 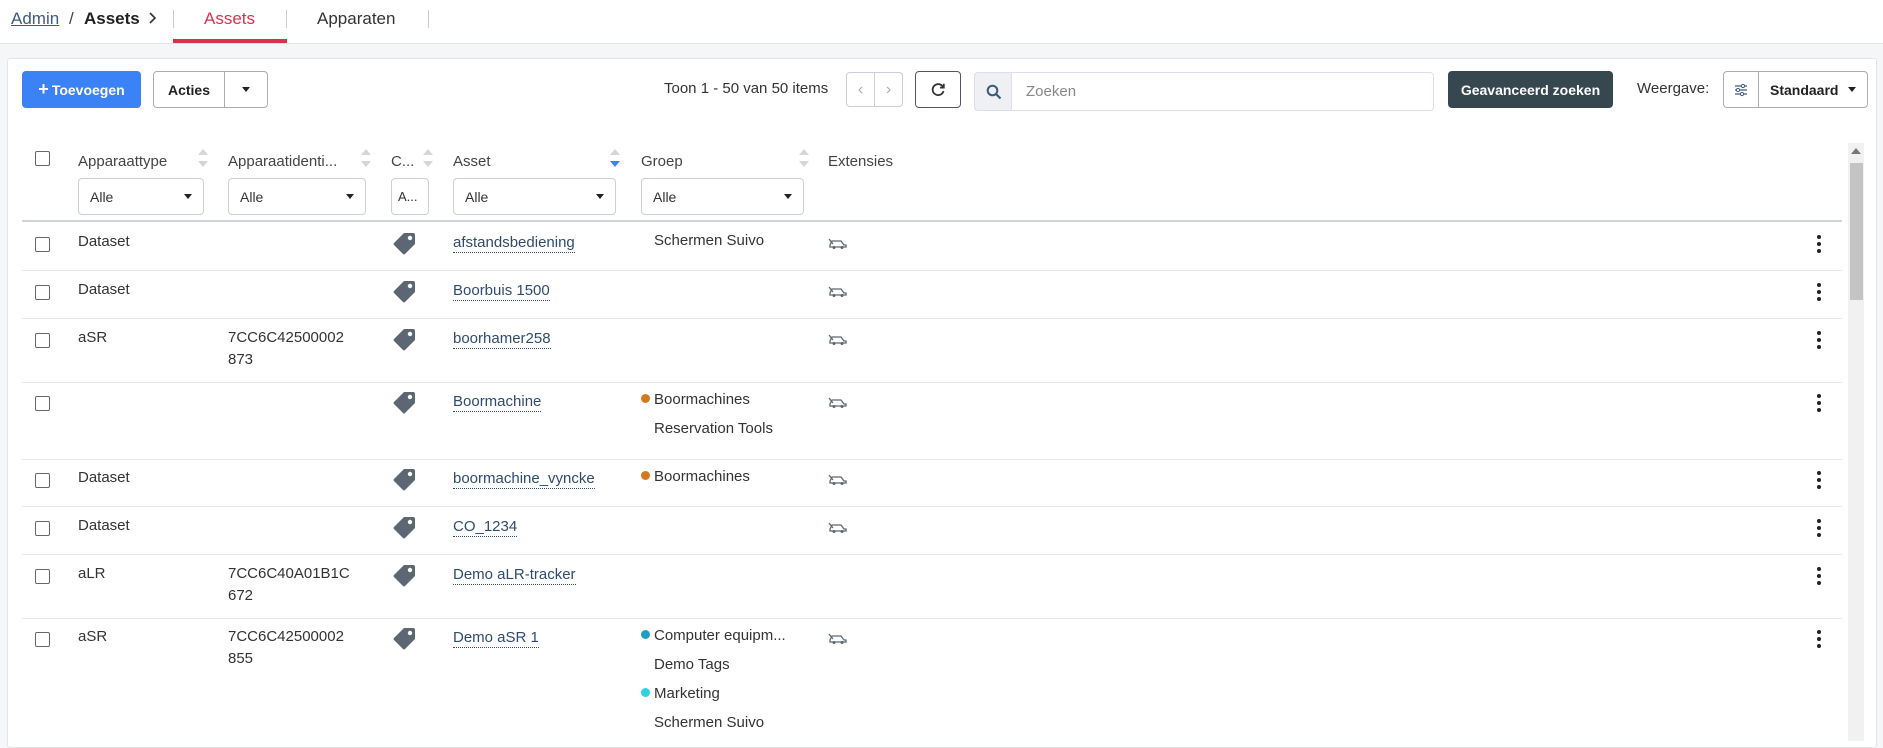 I want to click on view-settings-button, so click(x=1741, y=89).